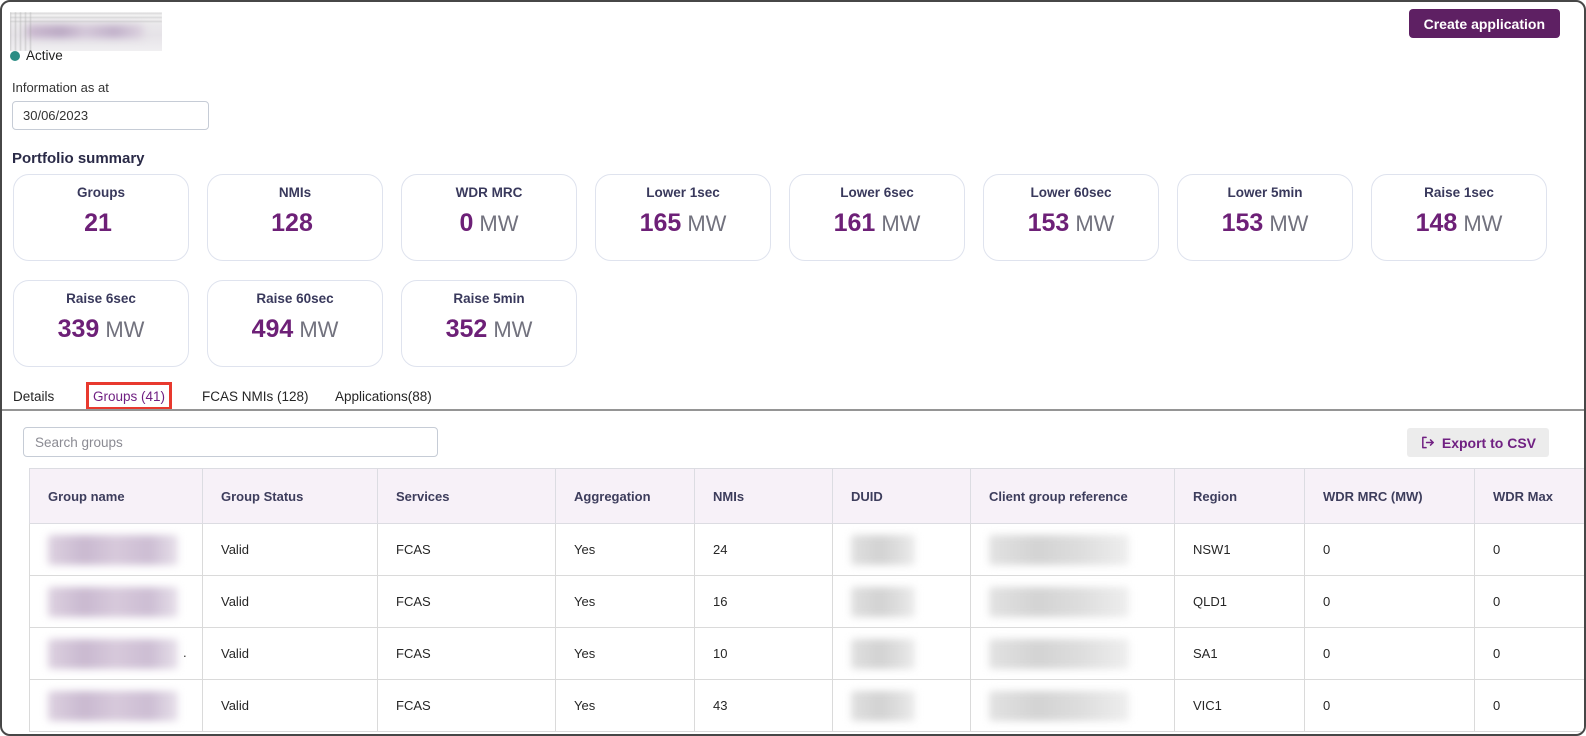  Describe the element at coordinates (383, 396) in the screenshot. I see `tab-applications: Applications(88)` at that location.